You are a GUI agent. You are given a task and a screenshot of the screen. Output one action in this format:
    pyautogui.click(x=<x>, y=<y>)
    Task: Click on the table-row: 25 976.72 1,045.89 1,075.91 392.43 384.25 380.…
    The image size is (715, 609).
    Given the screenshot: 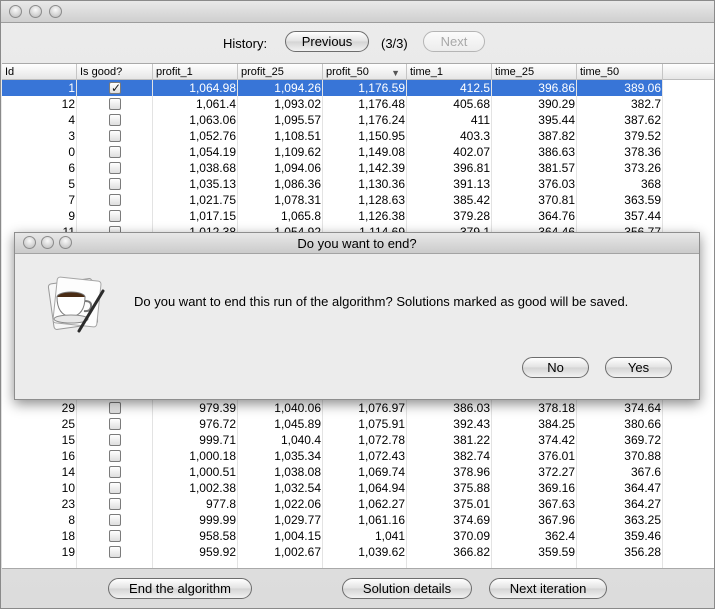 What is the action you would take?
    pyautogui.click(x=332, y=424)
    